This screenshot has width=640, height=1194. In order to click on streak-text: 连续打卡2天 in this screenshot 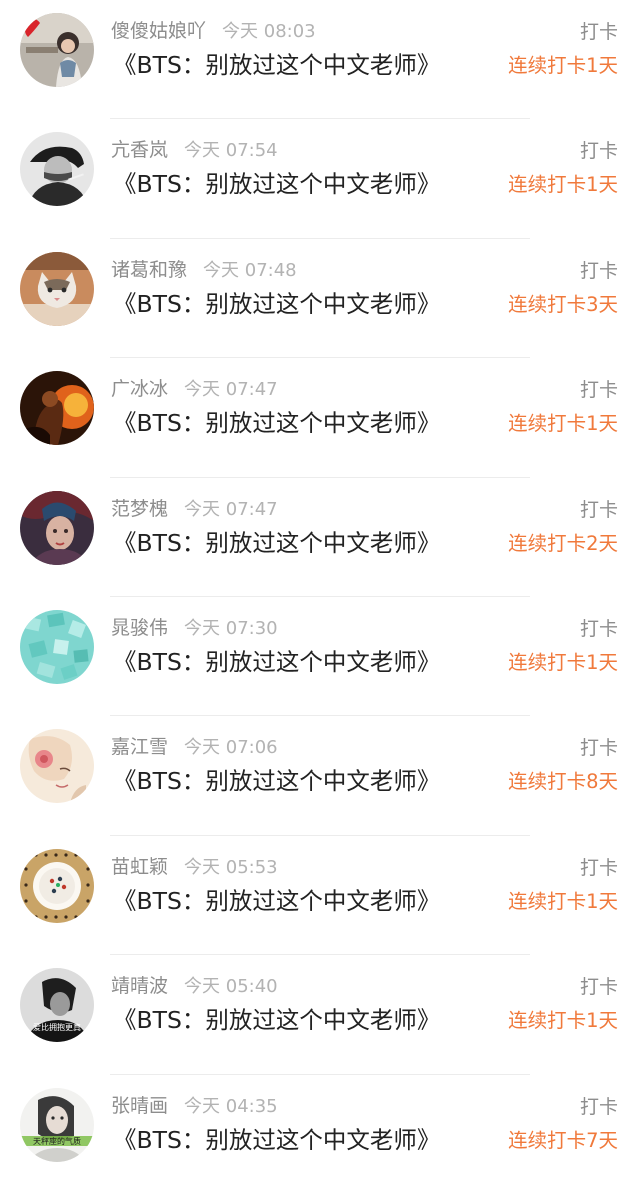, I will do `click(563, 543)`.